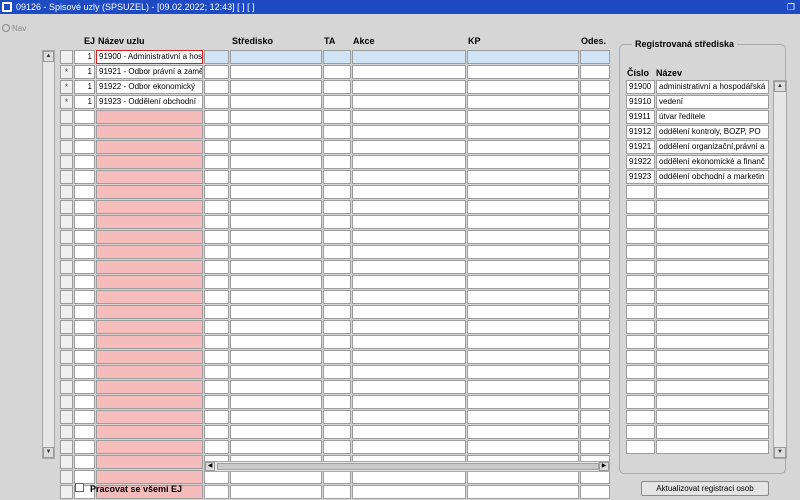 The height and width of the screenshot is (500, 800). What do you see at coordinates (149, 72) in the screenshot?
I see `nazev-uzlu-cell: 91921 - Odbor právní a zaměstnanecký` at bounding box center [149, 72].